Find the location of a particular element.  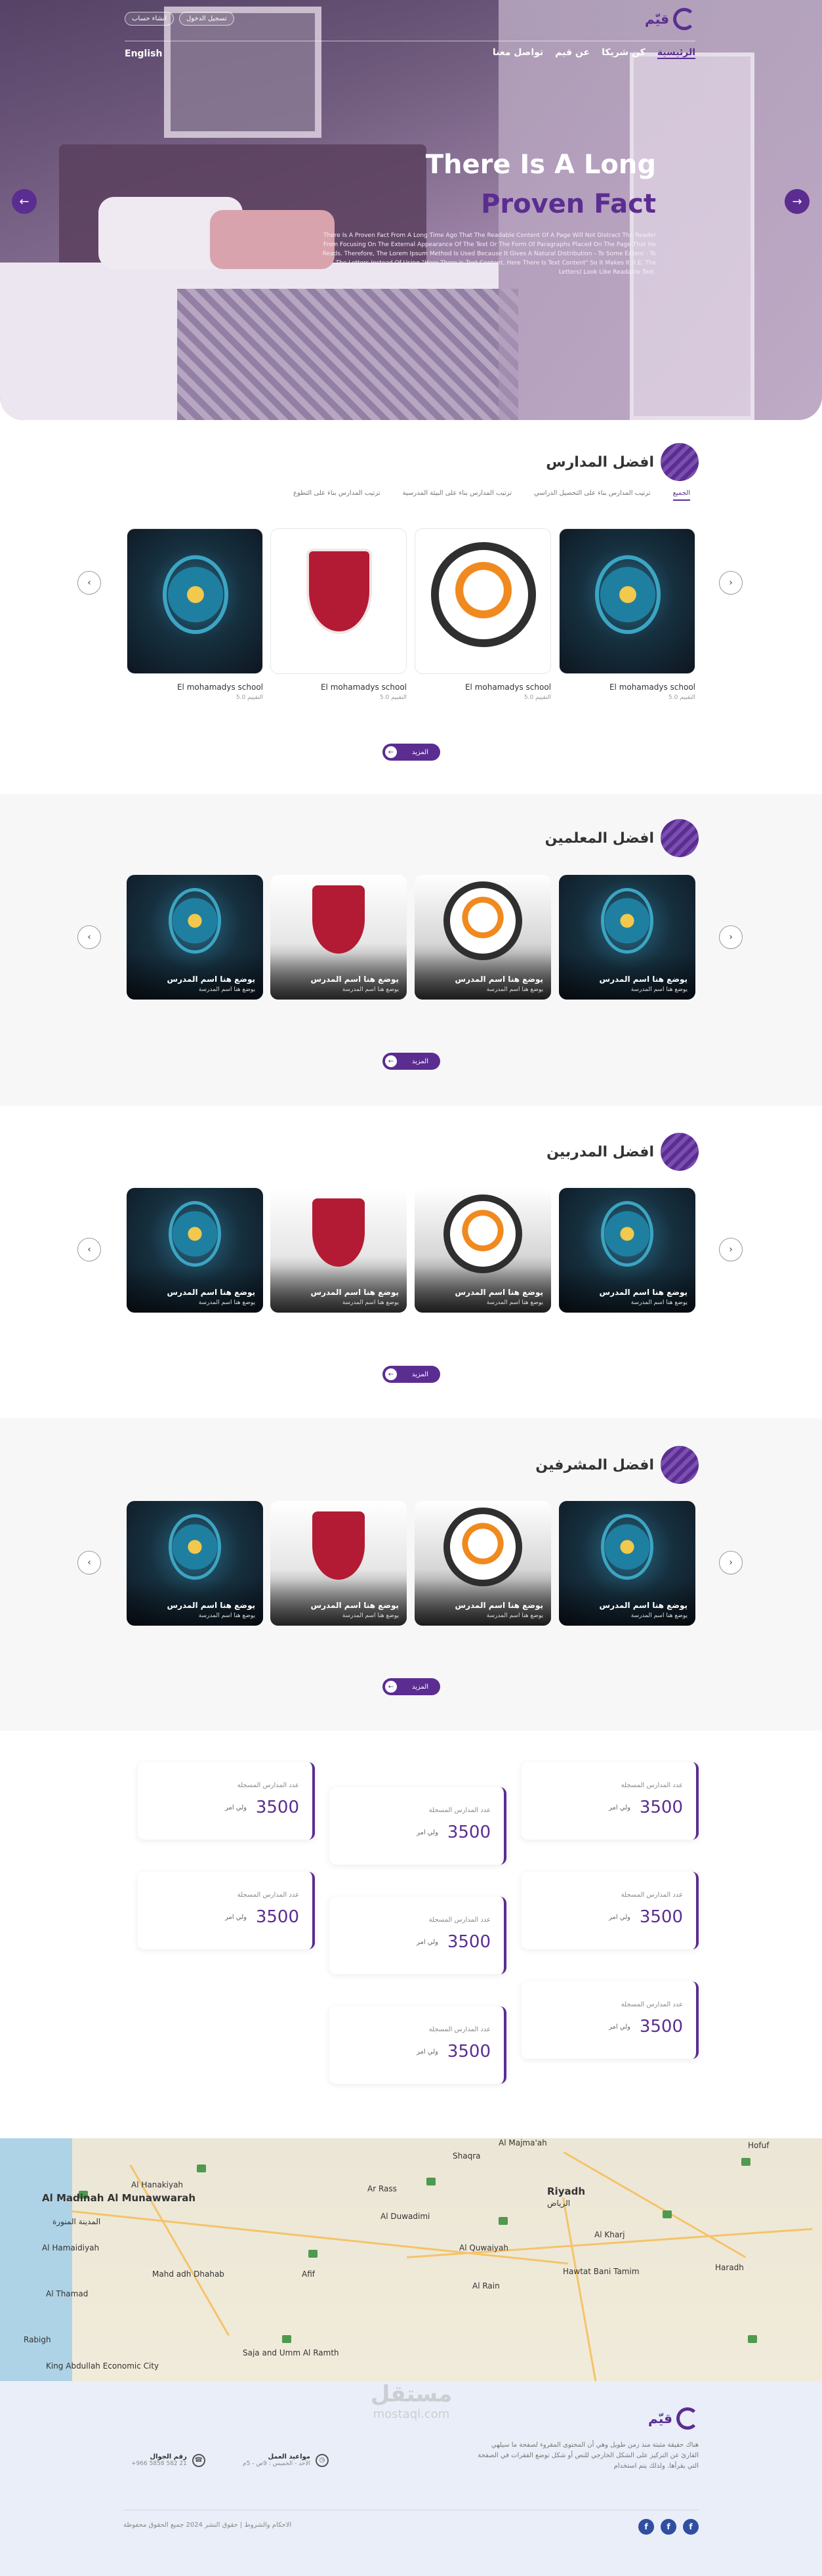

language-switch: English is located at coordinates (143, 54).